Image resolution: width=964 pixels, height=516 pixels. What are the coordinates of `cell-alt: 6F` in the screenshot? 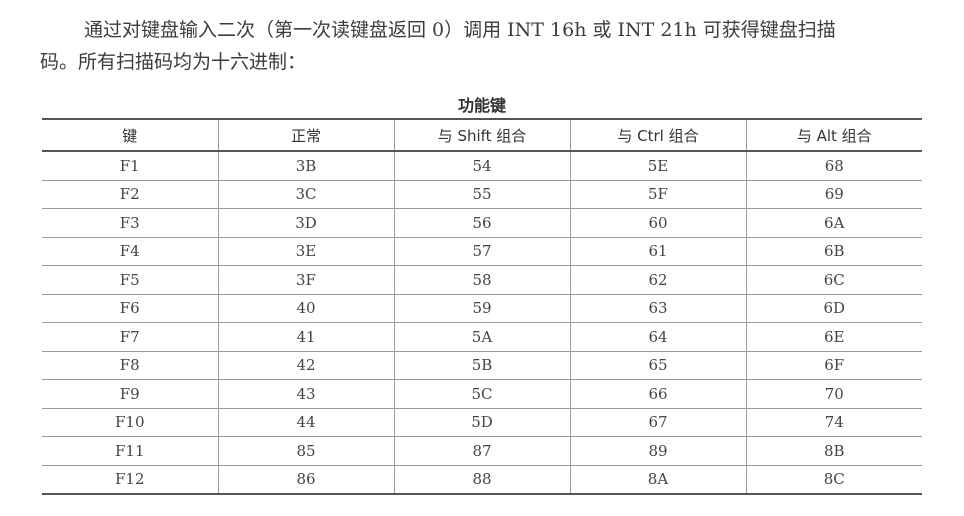 It's located at (833, 365).